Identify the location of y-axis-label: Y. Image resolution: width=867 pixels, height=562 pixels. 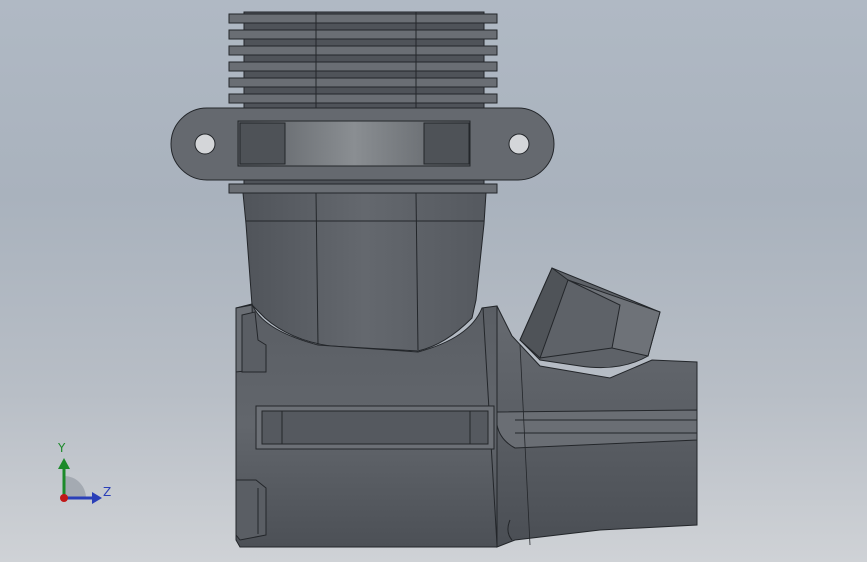
(62, 448).